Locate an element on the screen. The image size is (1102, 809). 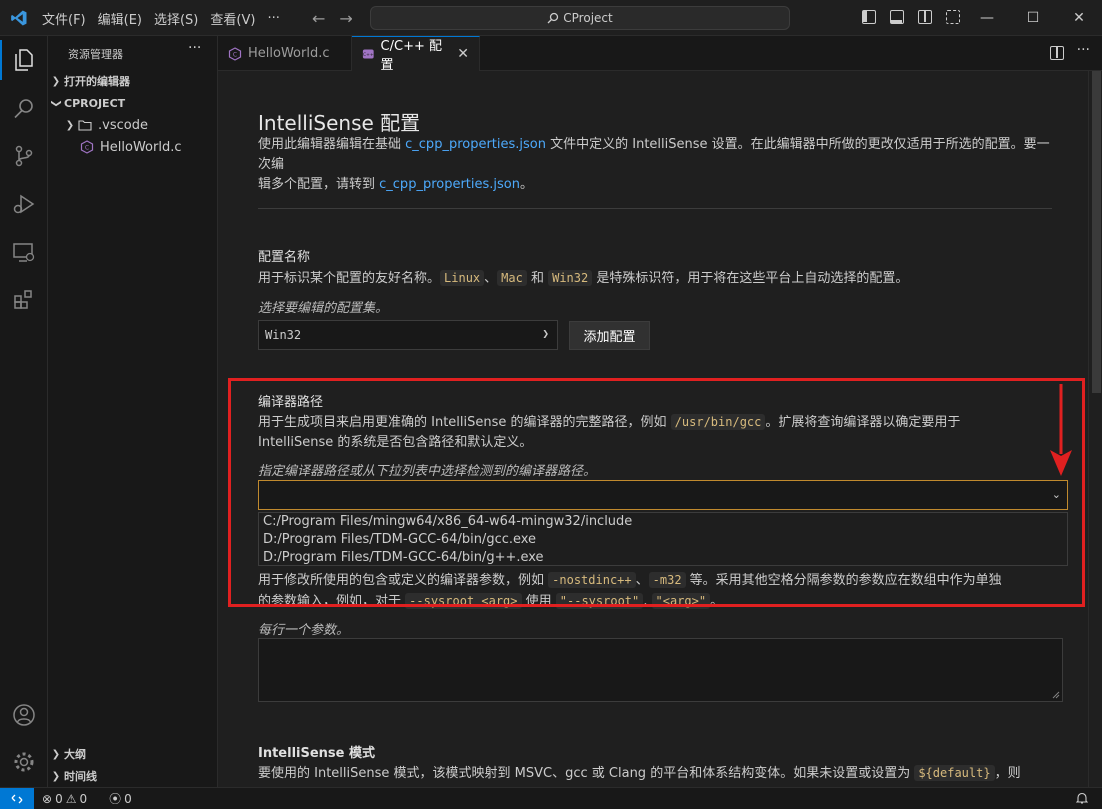
timeline-label: 时间线 is located at coordinates (80, 776).